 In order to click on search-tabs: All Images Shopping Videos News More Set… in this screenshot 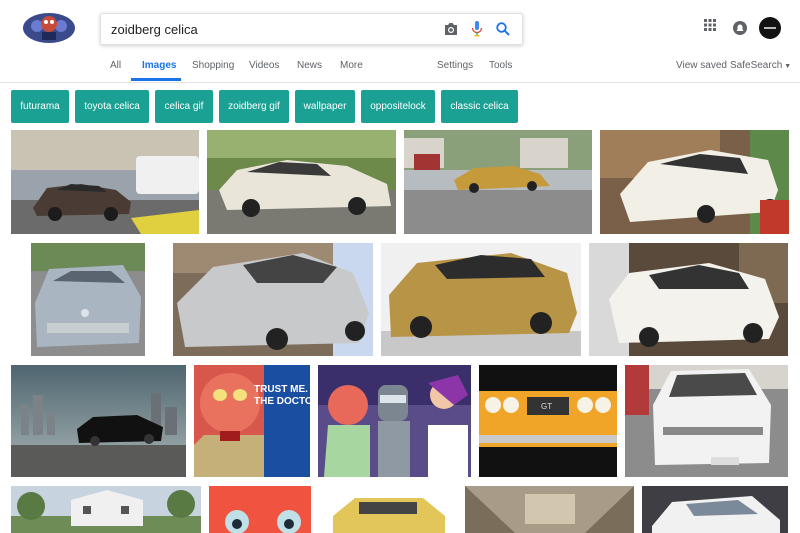, I will do `click(400, 68)`.